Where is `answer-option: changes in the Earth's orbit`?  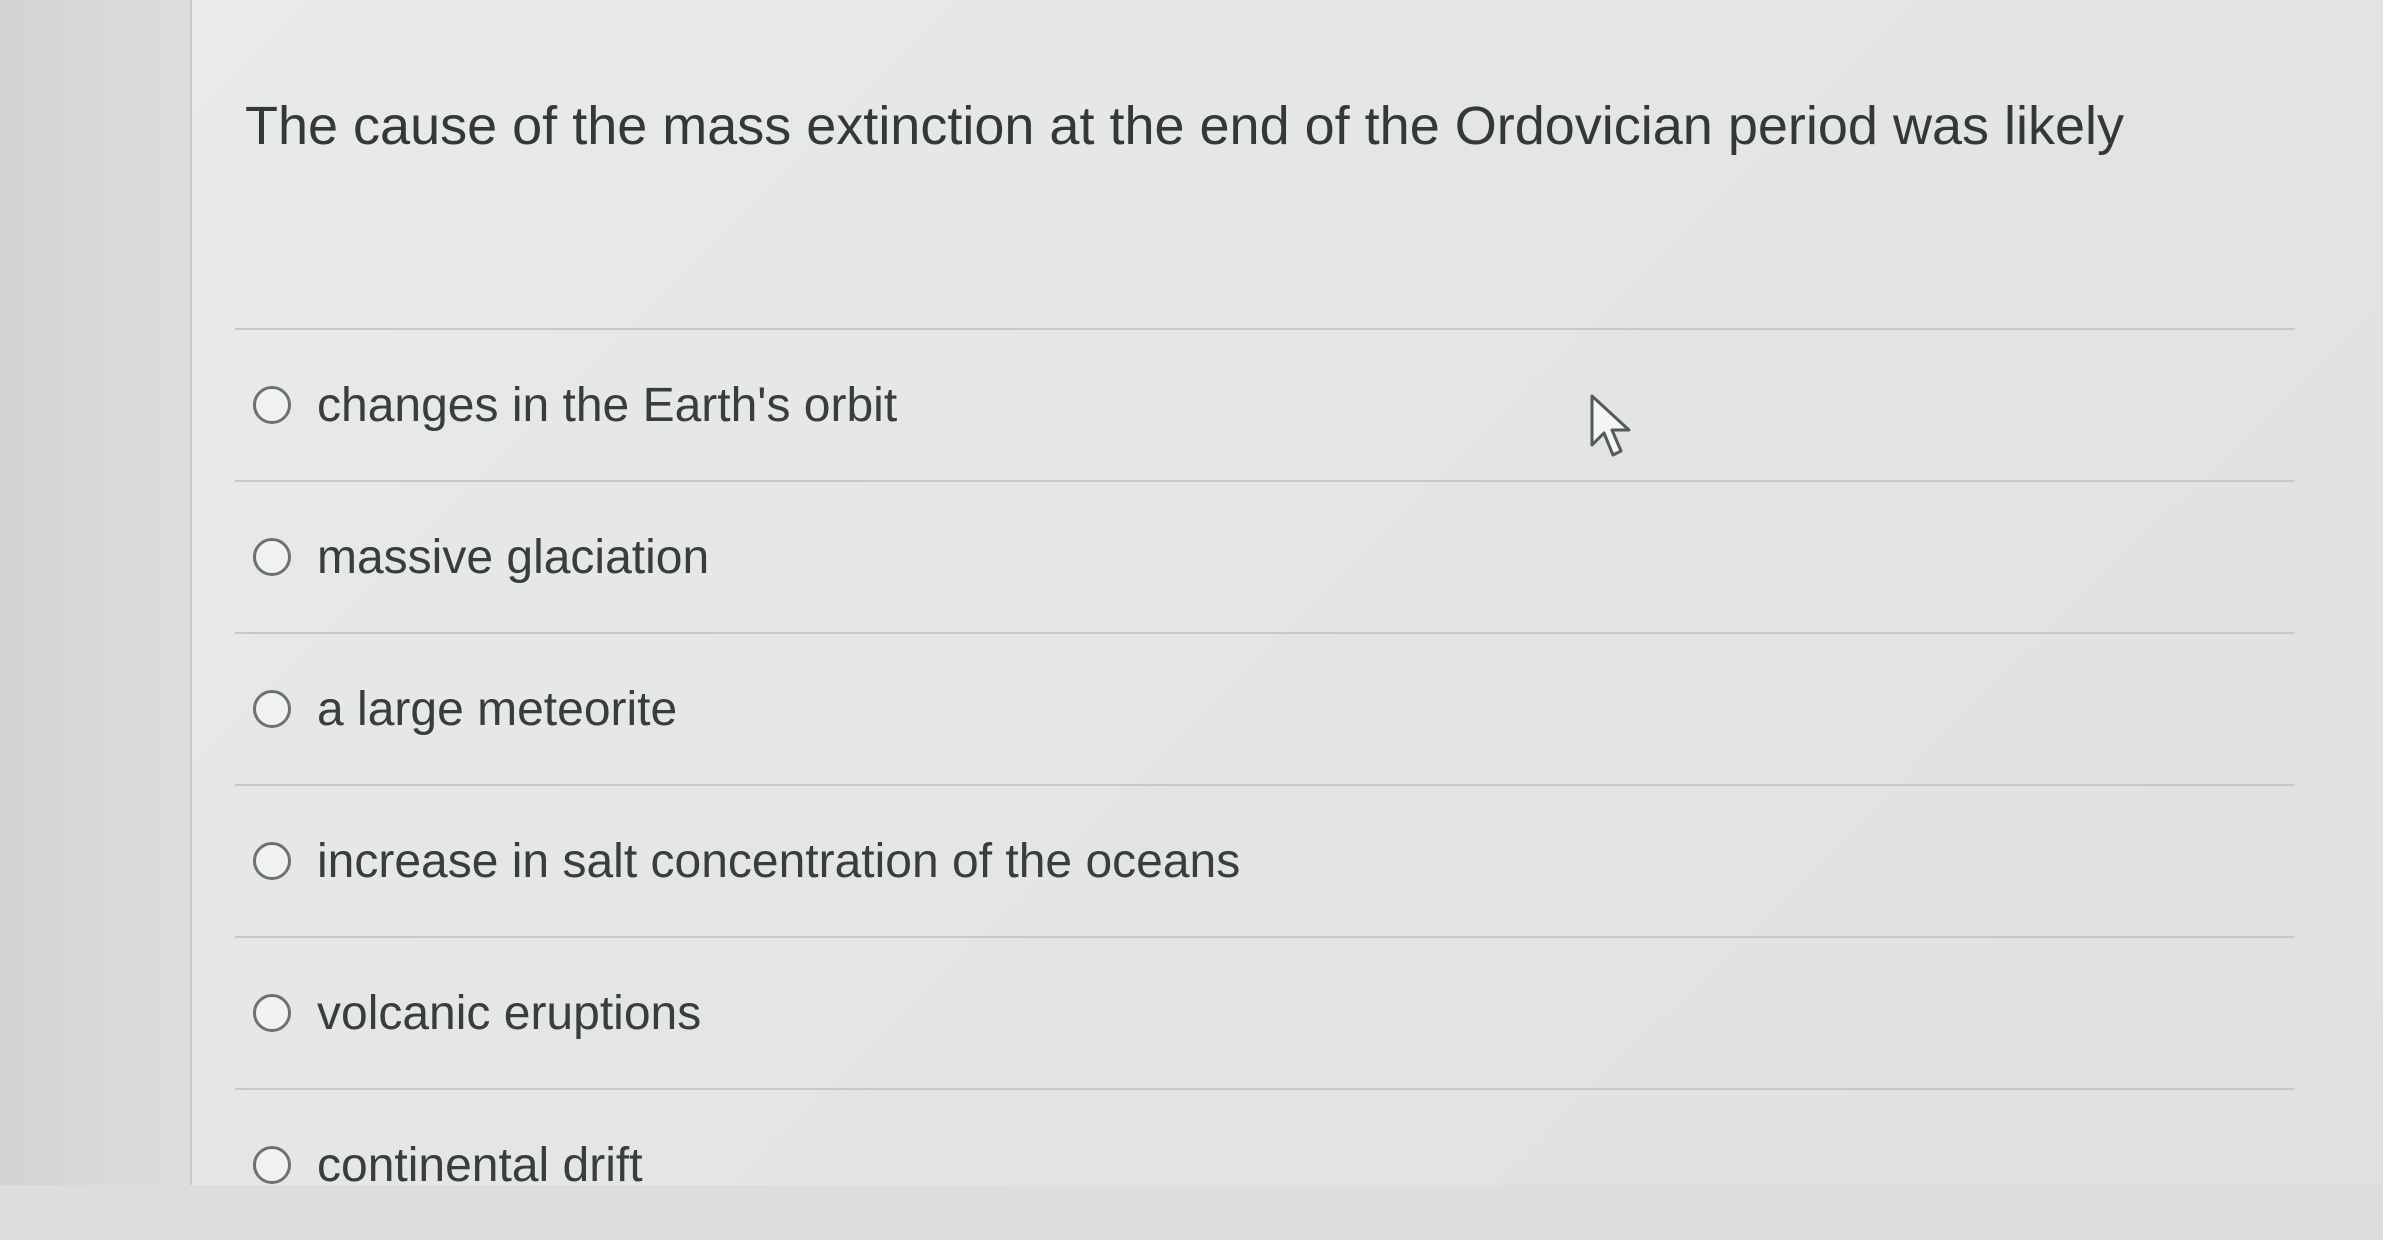 answer-option: changes in the Earth's orbit is located at coordinates (1265, 406).